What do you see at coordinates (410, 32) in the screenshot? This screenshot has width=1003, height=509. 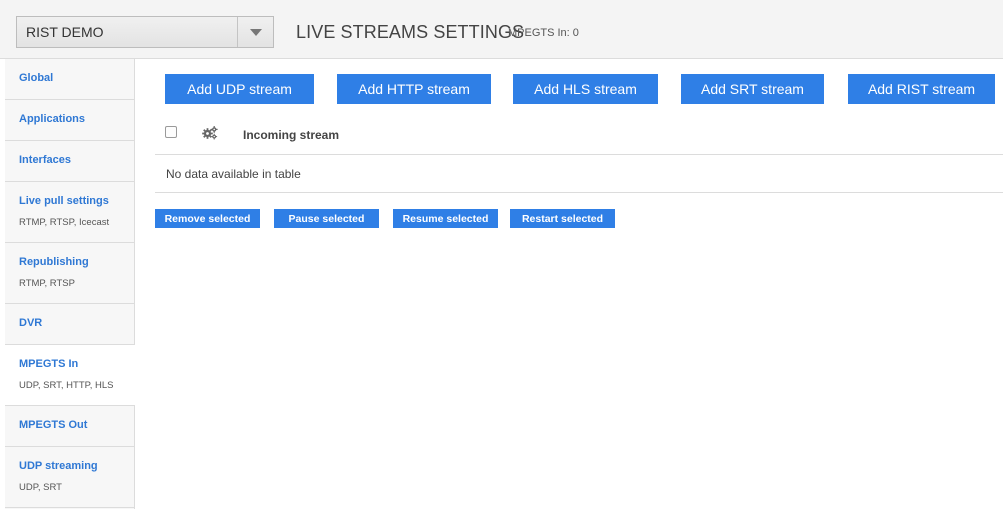 I see `page-title: LIVE STREAMS SETTINGS` at bounding box center [410, 32].